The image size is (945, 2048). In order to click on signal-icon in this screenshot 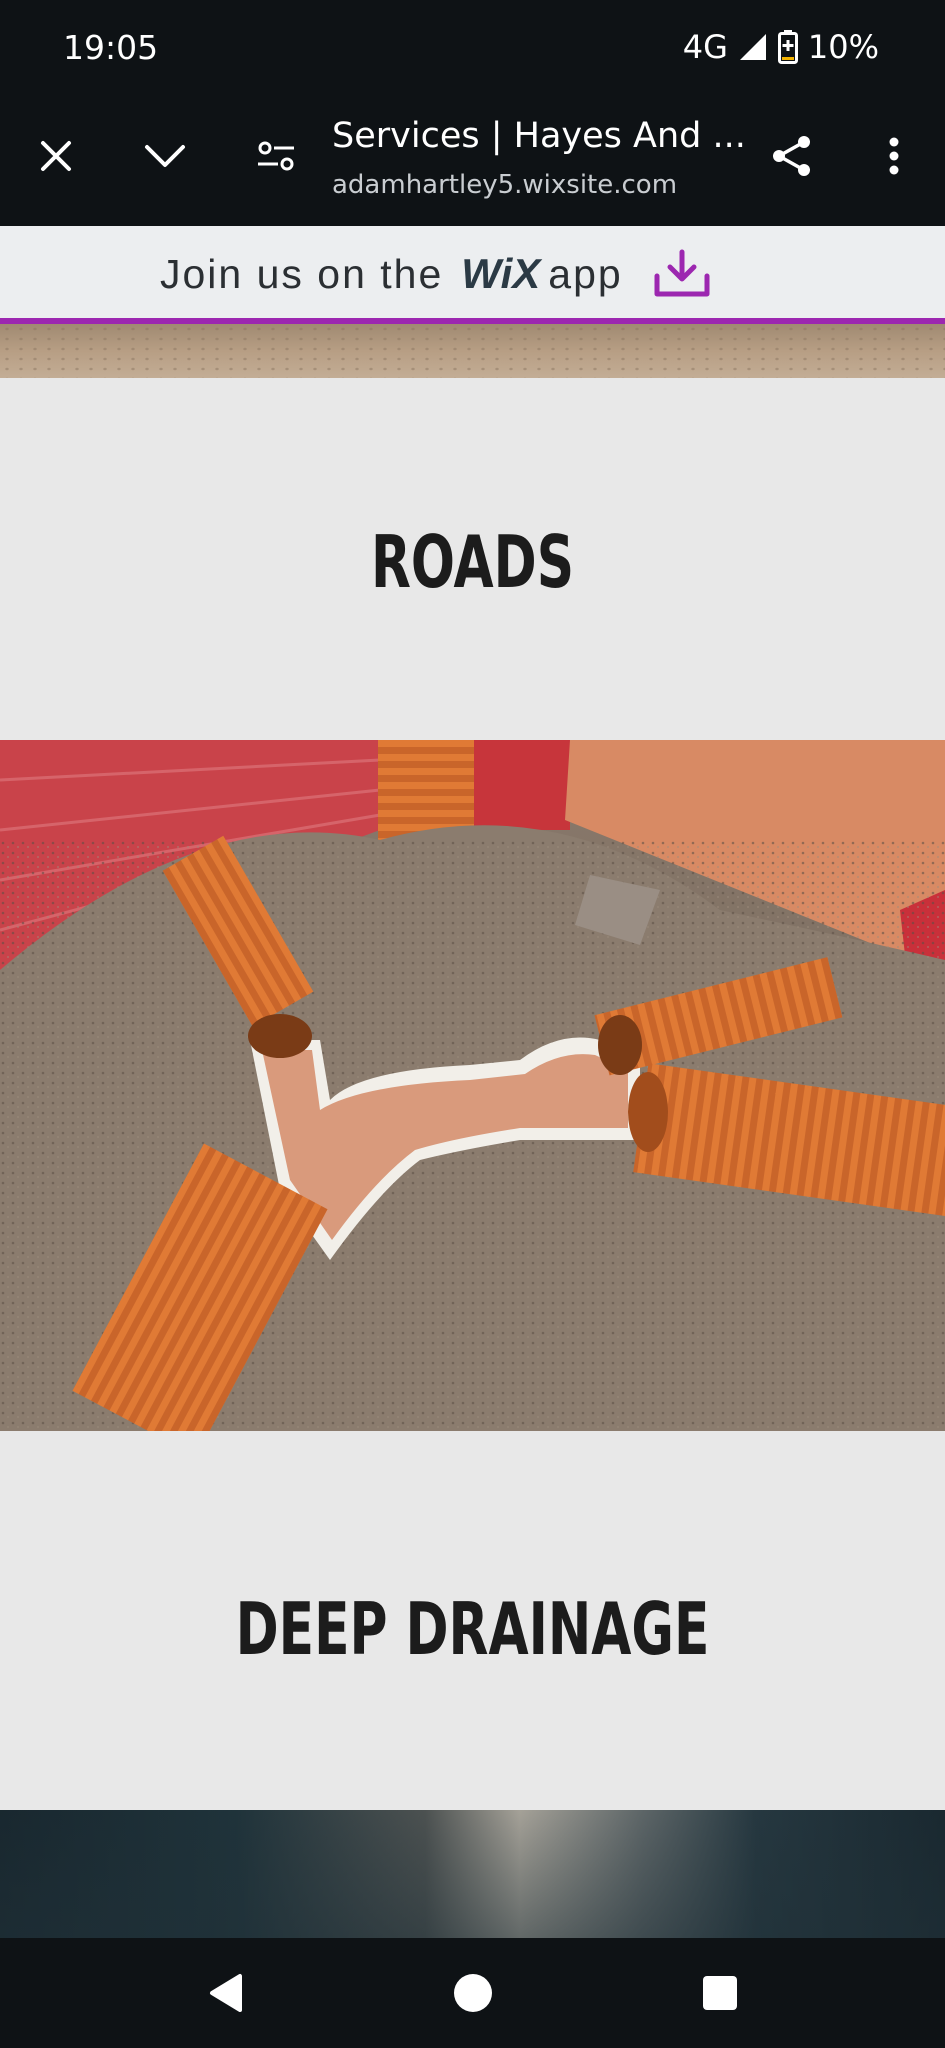, I will do `click(752, 47)`.